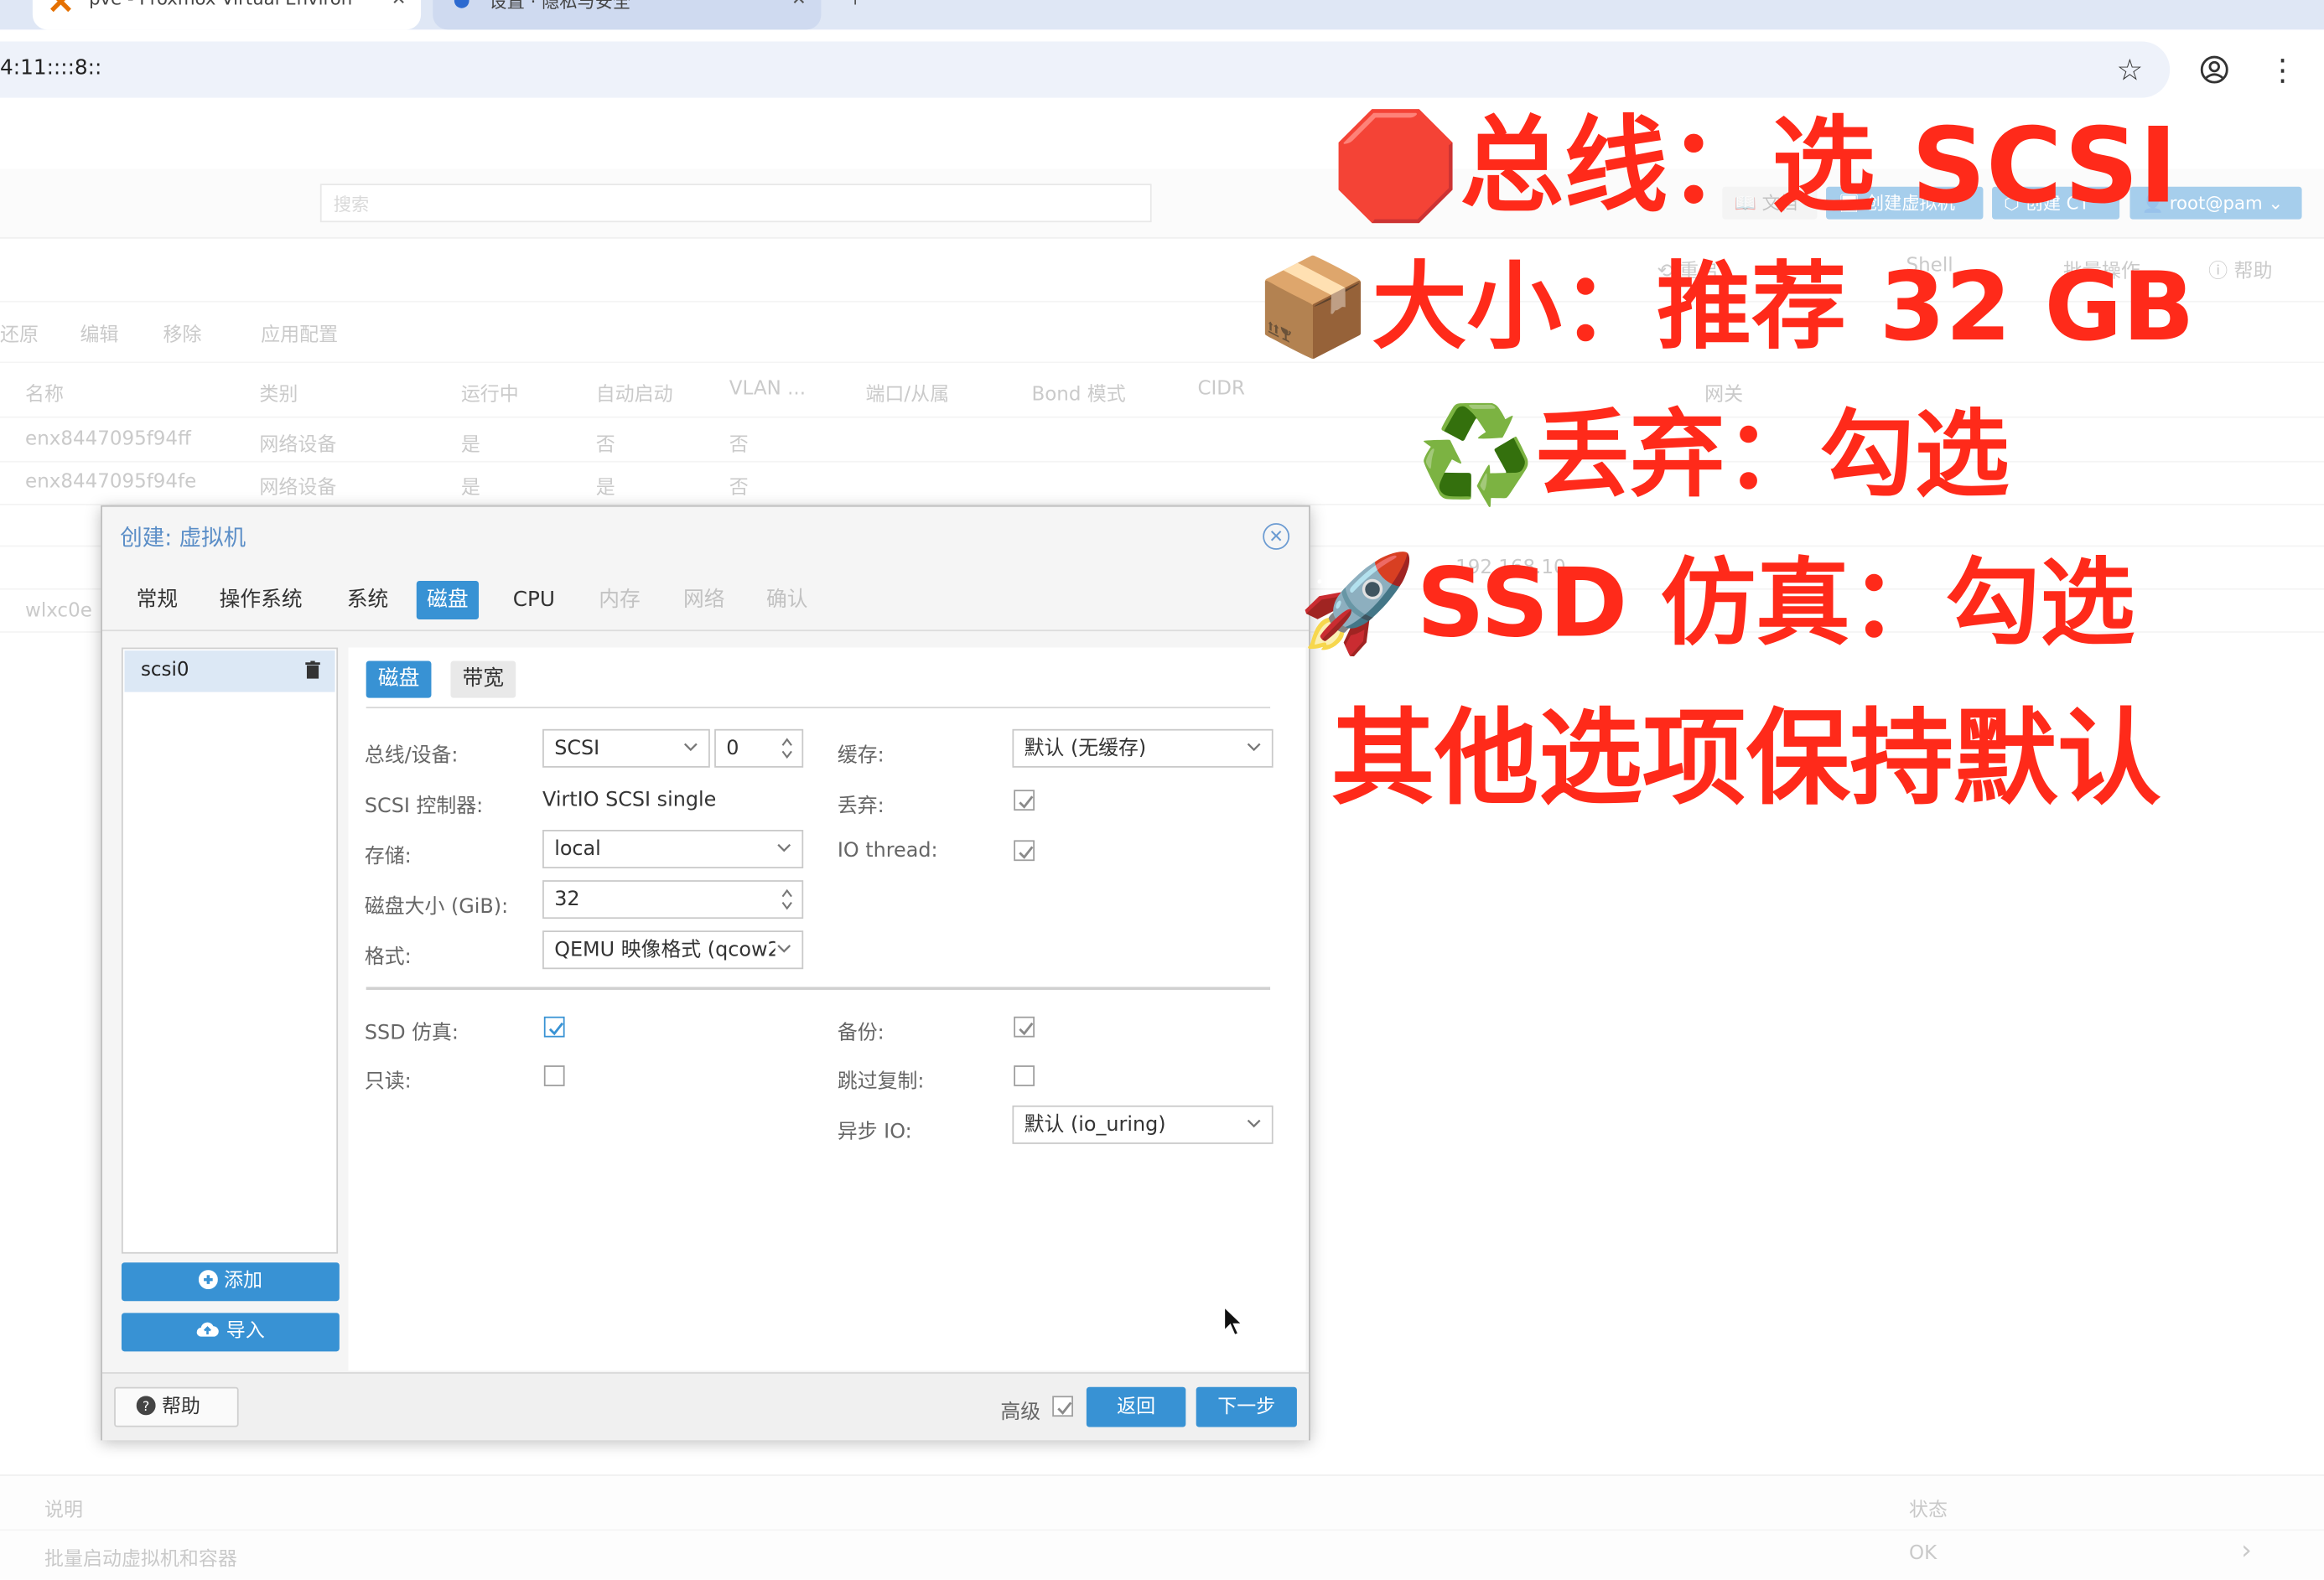 This screenshot has width=2324, height=1580. What do you see at coordinates (881, 1082) in the screenshot?
I see `skip-replication-label: 跳过复制:` at bounding box center [881, 1082].